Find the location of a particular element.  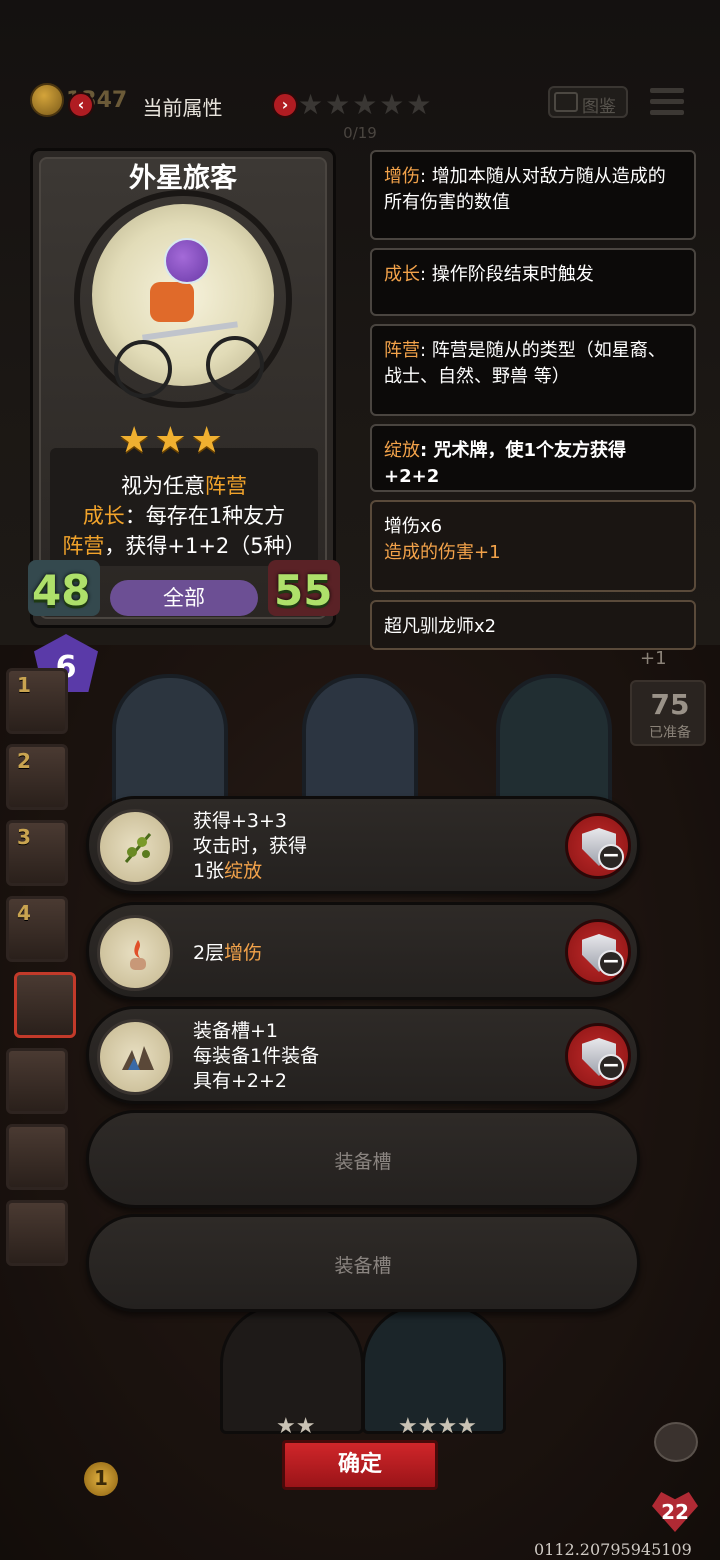

level-stars: ★★★★★ is located at coordinates (366, 104).